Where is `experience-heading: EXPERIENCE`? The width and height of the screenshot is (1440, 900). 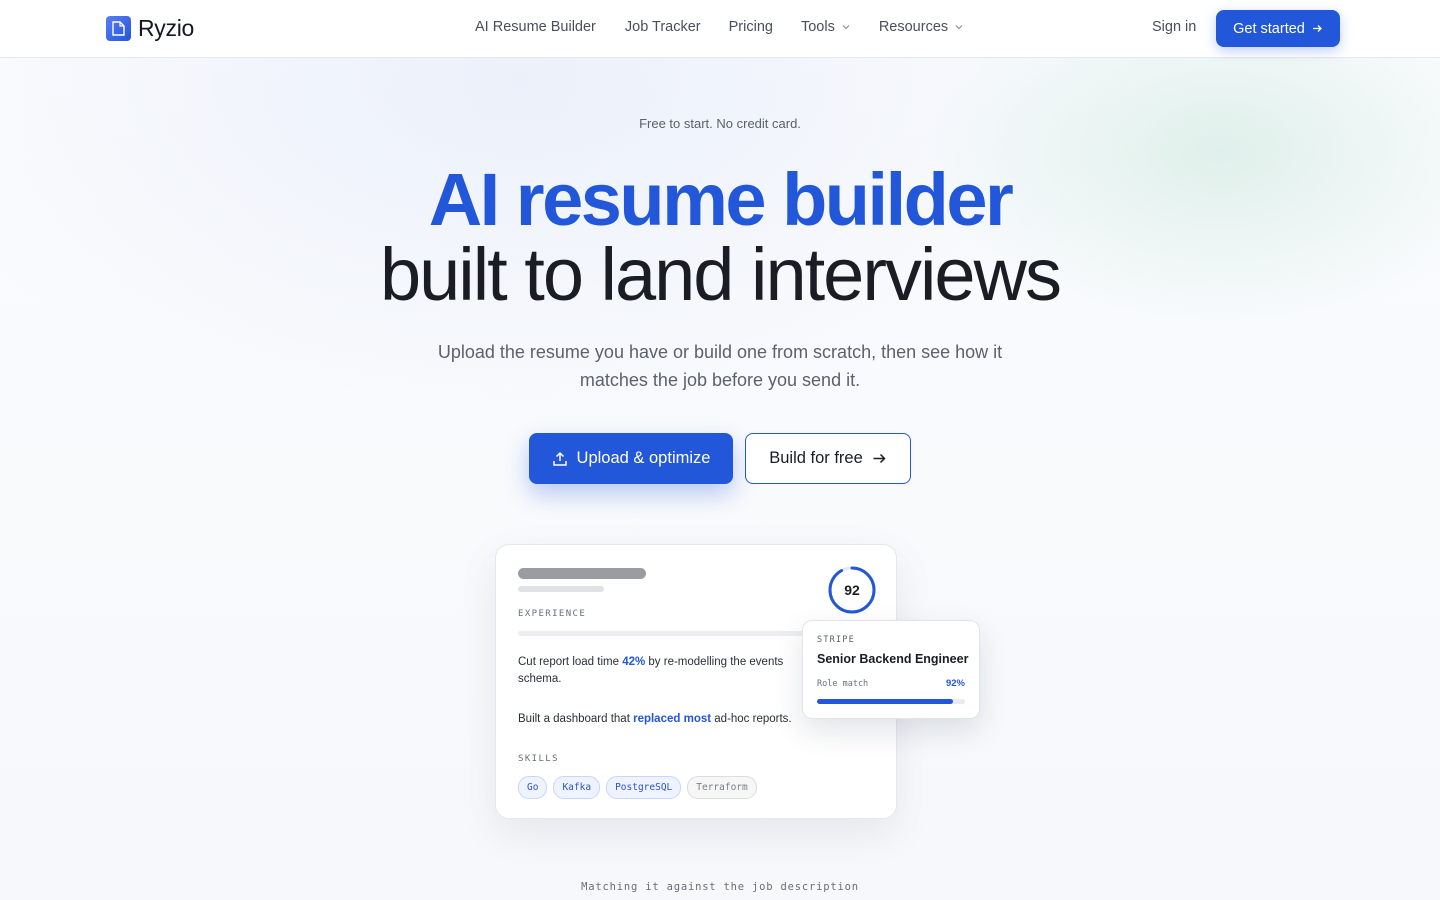 experience-heading: EXPERIENCE is located at coordinates (552, 614).